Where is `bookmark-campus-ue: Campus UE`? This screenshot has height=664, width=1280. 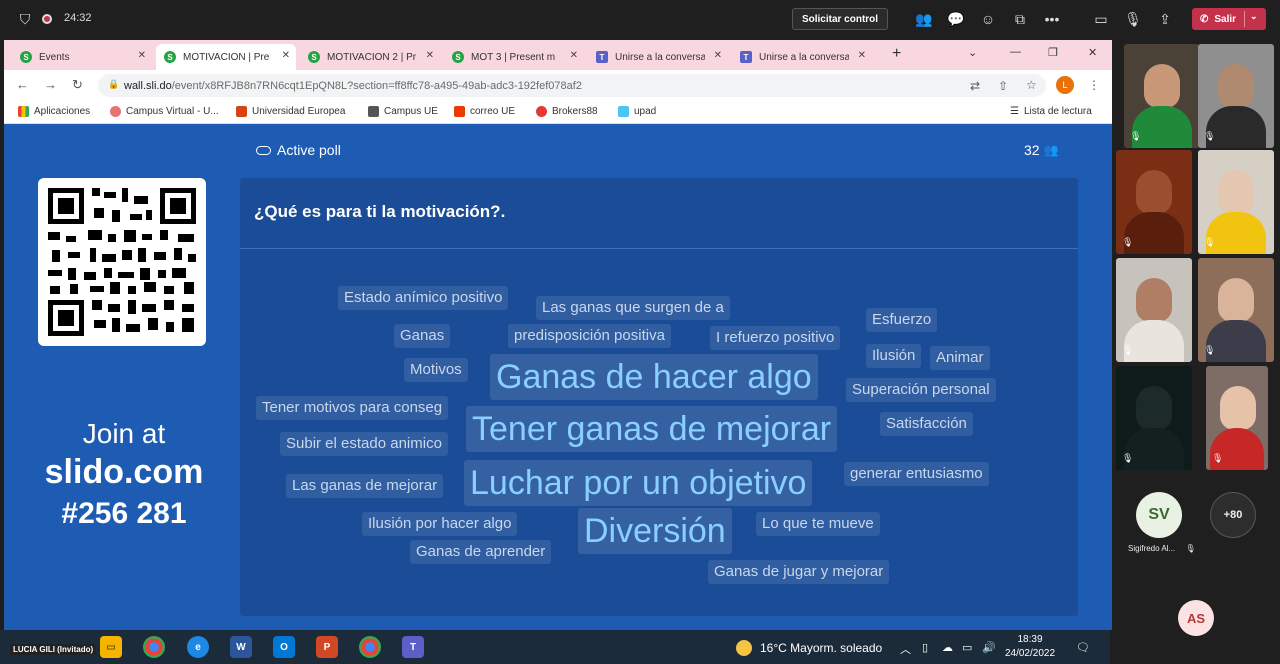
bookmark-campus-ue: Campus UE is located at coordinates (403, 111).